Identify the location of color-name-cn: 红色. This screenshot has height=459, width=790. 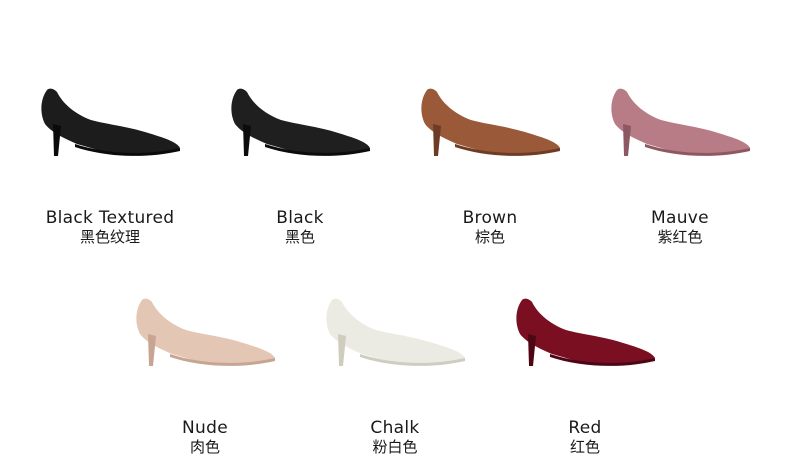
(584, 447).